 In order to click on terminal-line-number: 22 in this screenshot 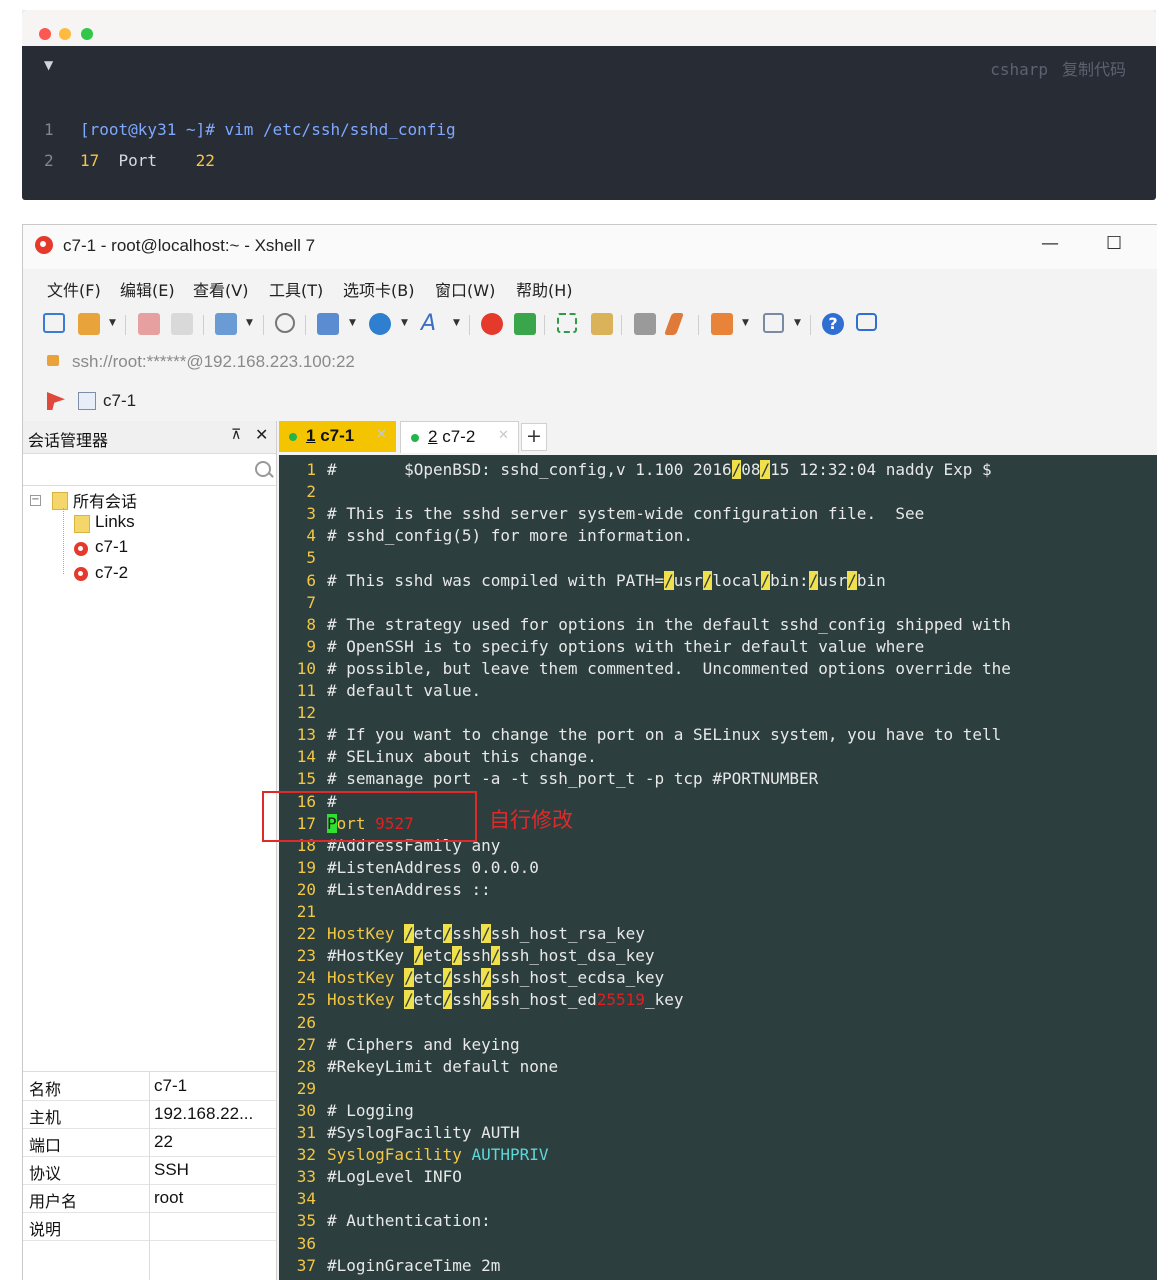, I will do `click(306, 934)`.